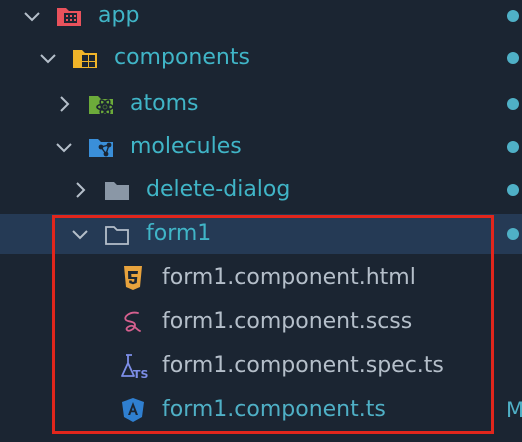  I want to click on sass-icon, so click(133, 322).